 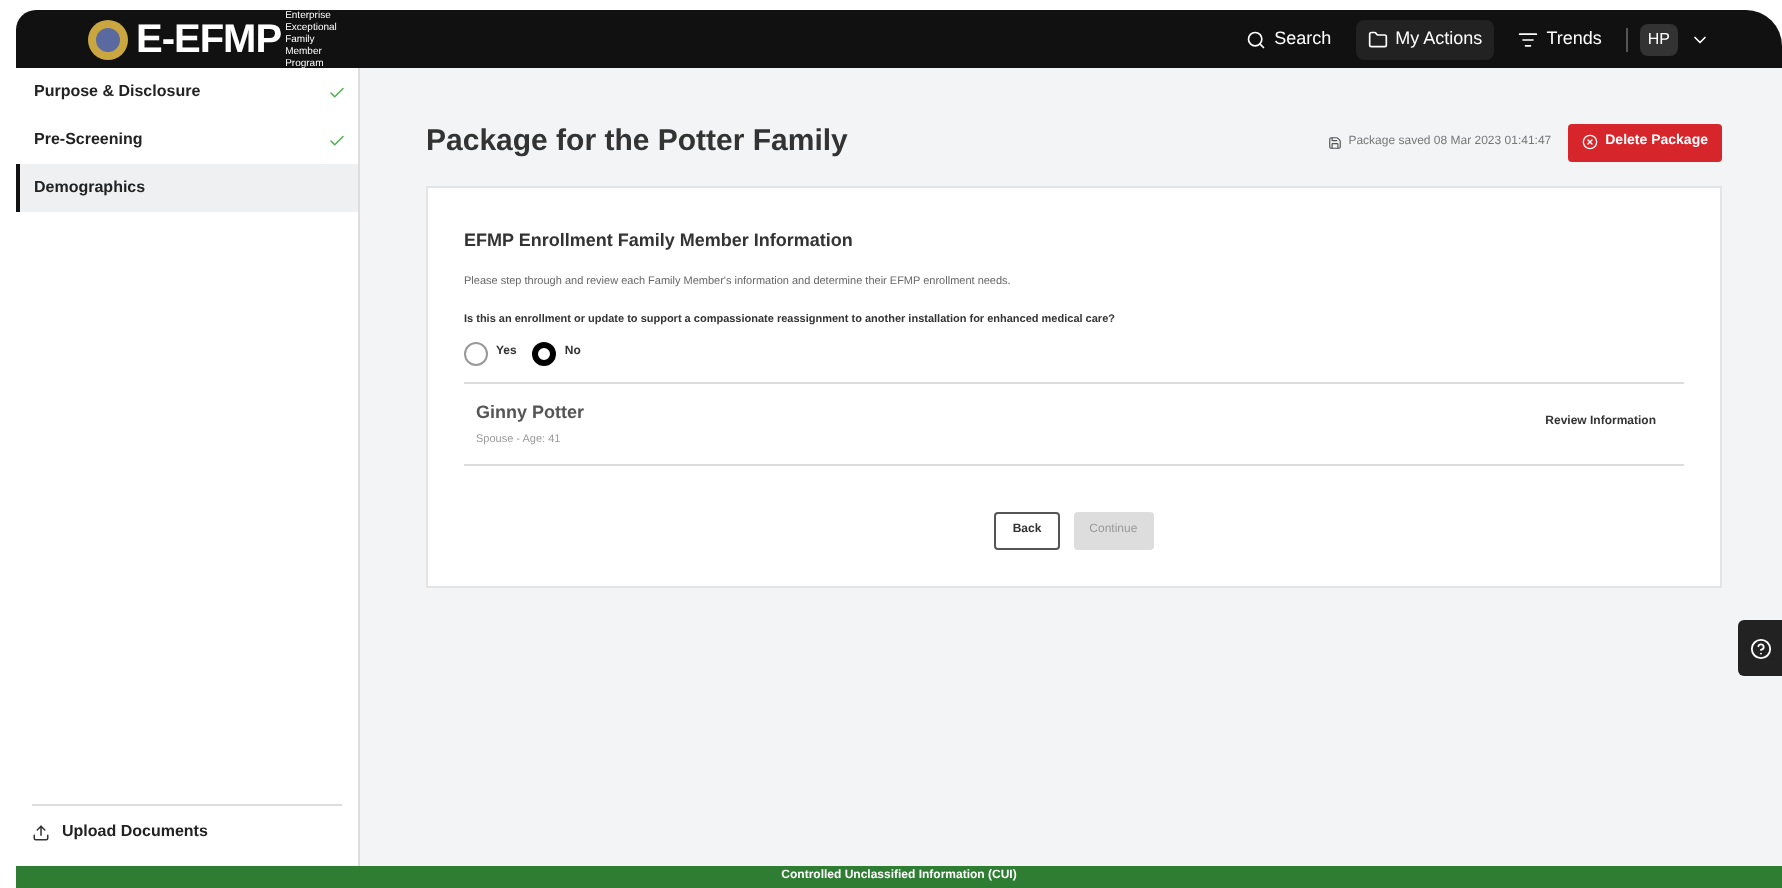 I want to click on page-title: Package for the Potter Family, so click(x=637, y=142).